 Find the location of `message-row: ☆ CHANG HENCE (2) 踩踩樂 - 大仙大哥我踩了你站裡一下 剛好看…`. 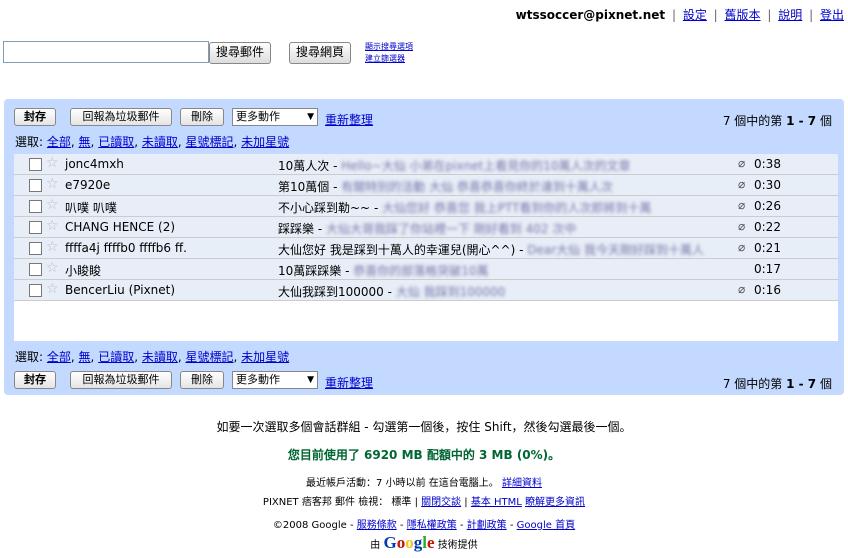

message-row: ☆ CHANG HENCE (2) 踩踩樂 - 大仙大哥我踩了你站裡一下 剛好看… is located at coordinates (426, 227).